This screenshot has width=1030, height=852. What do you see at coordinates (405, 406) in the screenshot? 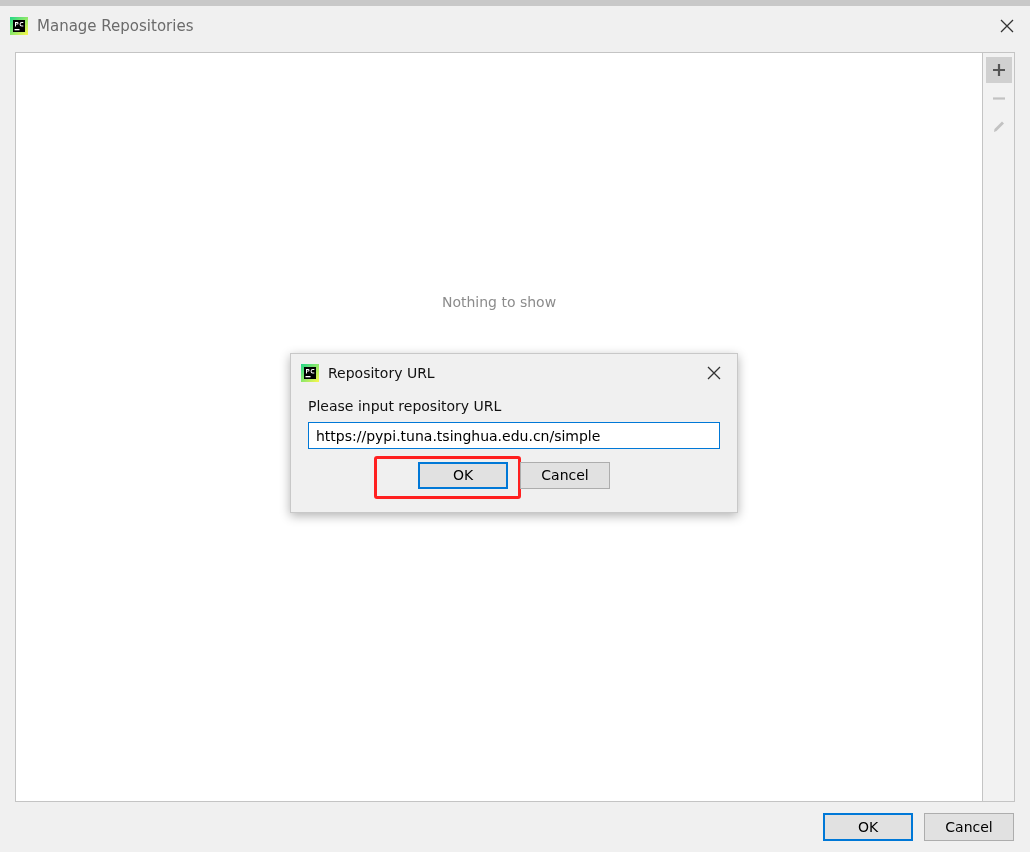
I see `prompt-label: Please input repository URL` at bounding box center [405, 406].